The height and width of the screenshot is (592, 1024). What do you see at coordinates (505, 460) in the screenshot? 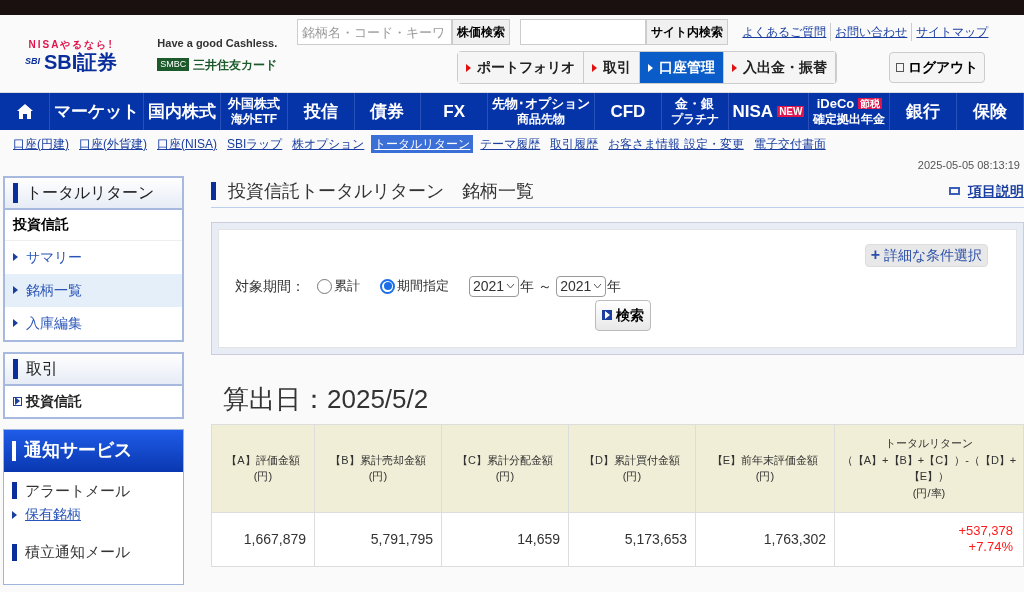
I see `column-title: 【C】累計分配金額` at bounding box center [505, 460].